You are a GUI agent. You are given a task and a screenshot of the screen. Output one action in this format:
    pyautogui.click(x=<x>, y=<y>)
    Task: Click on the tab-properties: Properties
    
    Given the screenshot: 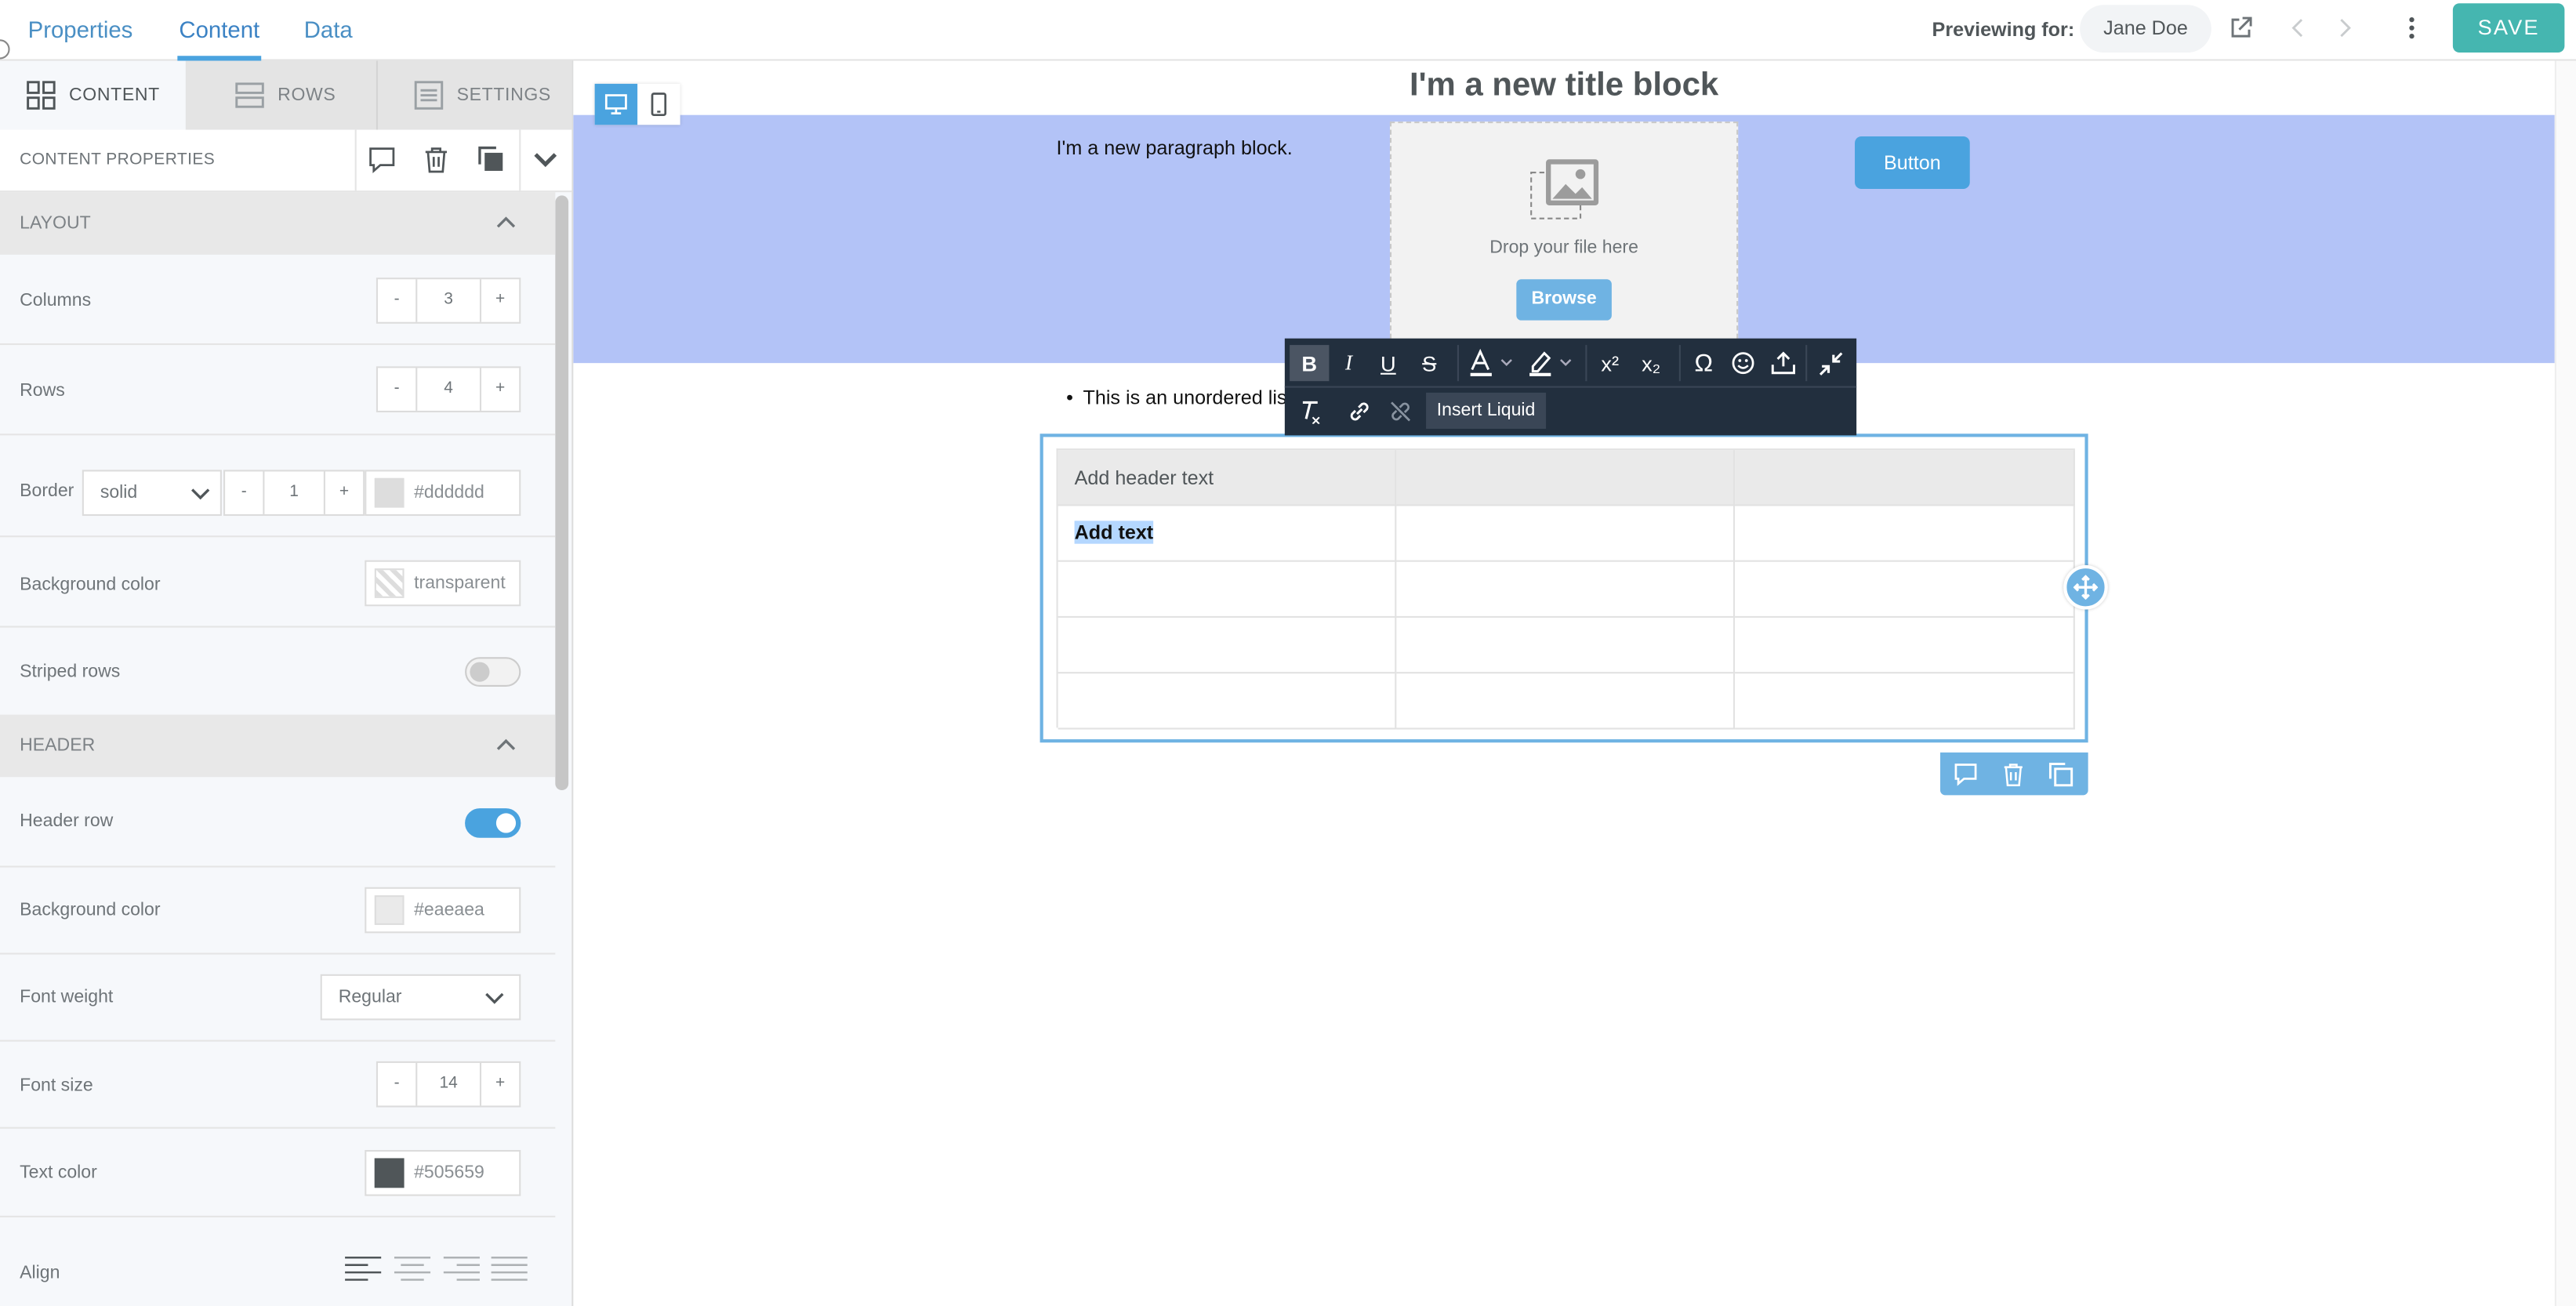 What is the action you would take?
    pyautogui.click(x=80, y=29)
    